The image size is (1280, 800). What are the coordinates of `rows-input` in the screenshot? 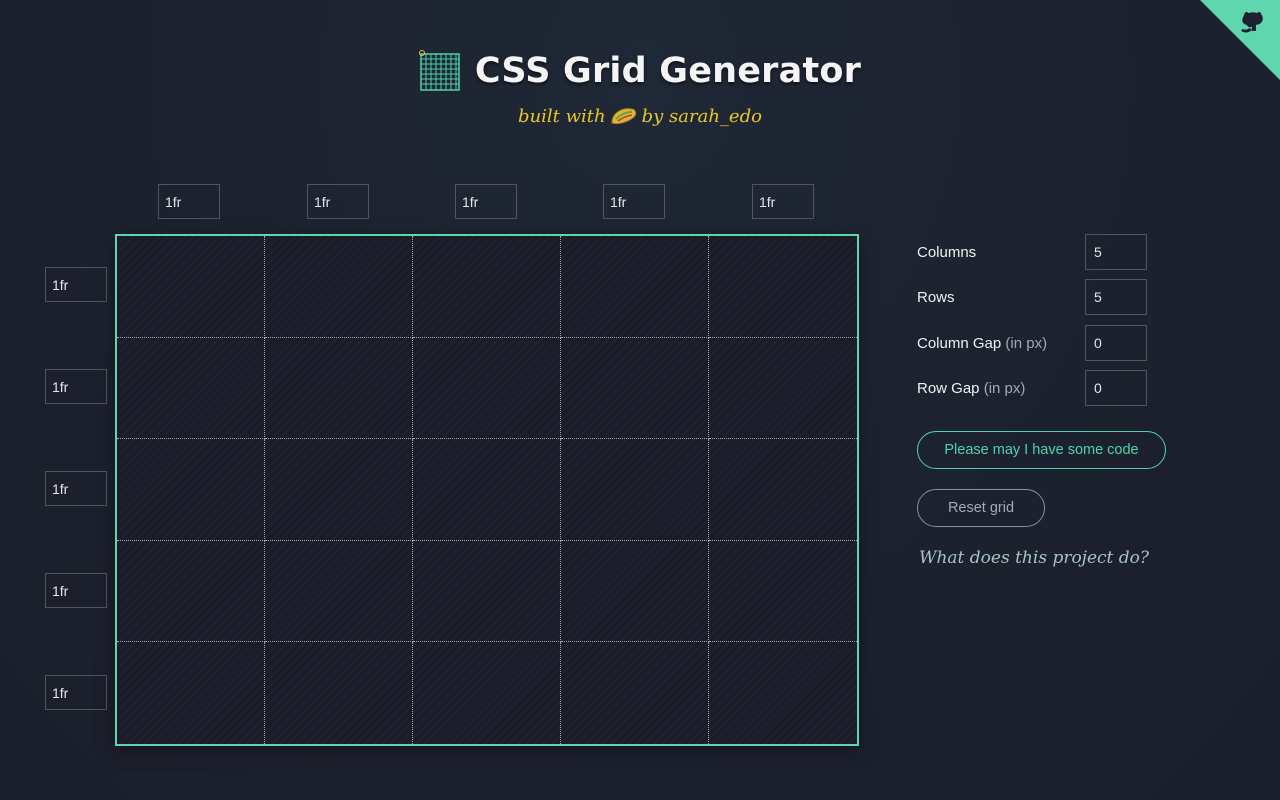 It's located at (1116, 297).